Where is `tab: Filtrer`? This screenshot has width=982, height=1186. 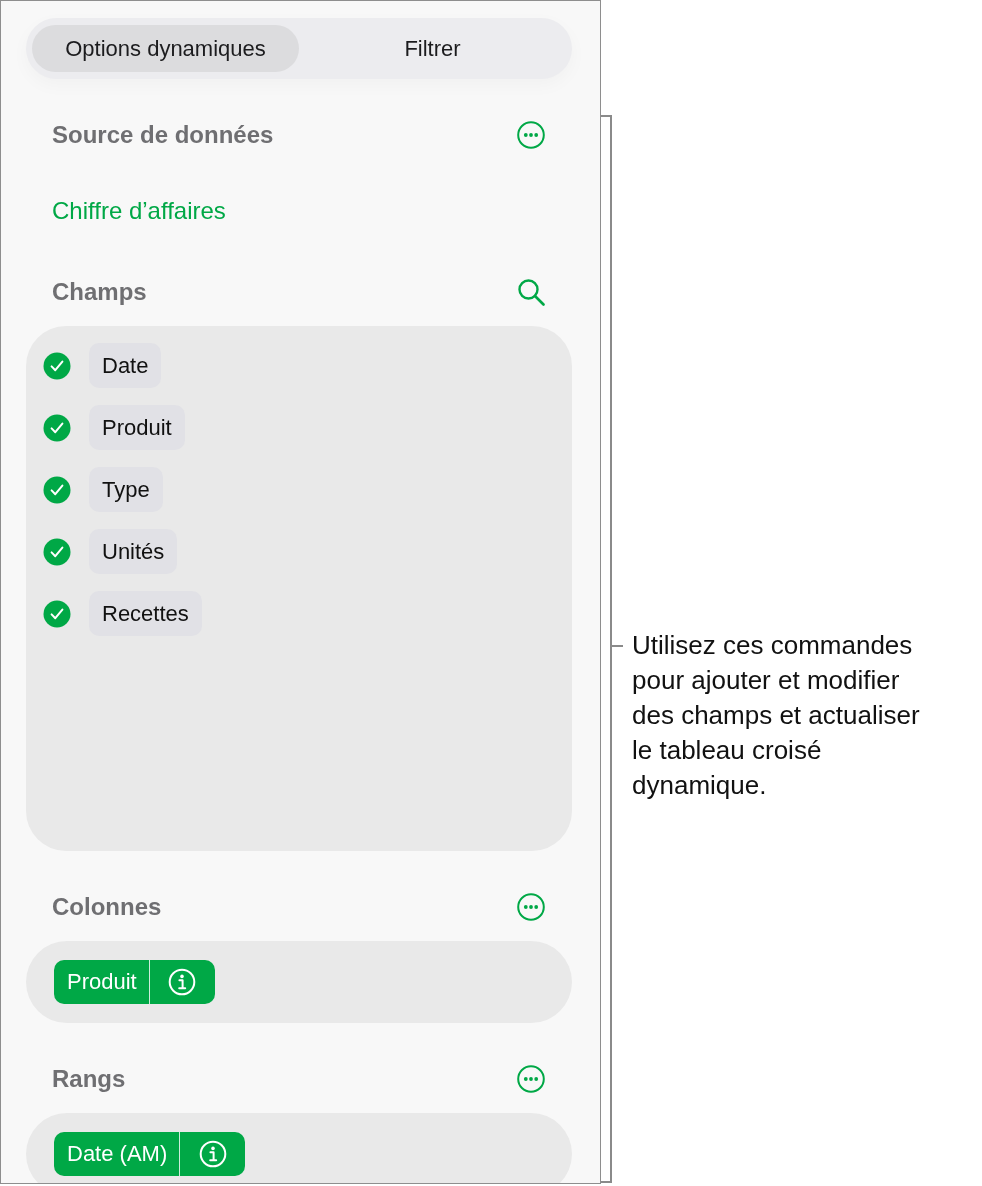 tab: Filtrer is located at coordinates (432, 48).